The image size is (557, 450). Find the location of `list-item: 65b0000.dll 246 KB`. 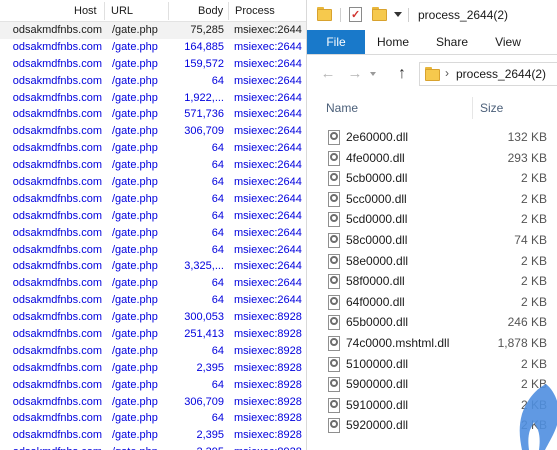

list-item: 65b0000.dll 246 KB is located at coordinates (432, 322).